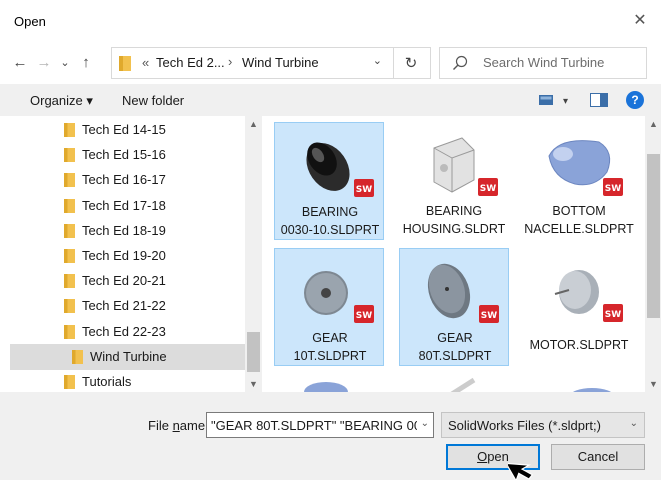 The height and width of the screenshot is (480, 661). I want to click on file-item: SW MOTOR.SLDPRT, so click(579, 307).